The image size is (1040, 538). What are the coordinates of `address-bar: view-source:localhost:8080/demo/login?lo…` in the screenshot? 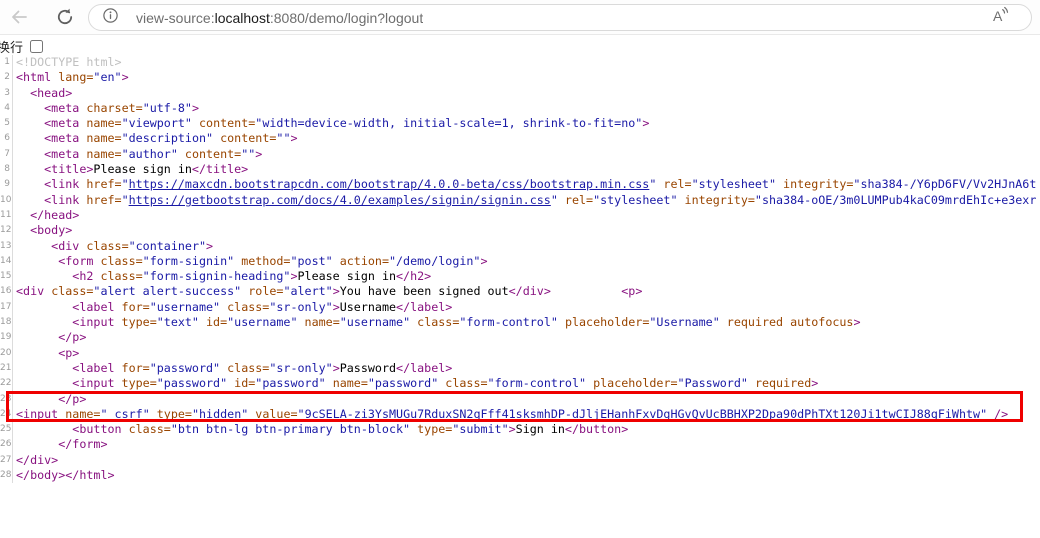 It's located at (560, 17).